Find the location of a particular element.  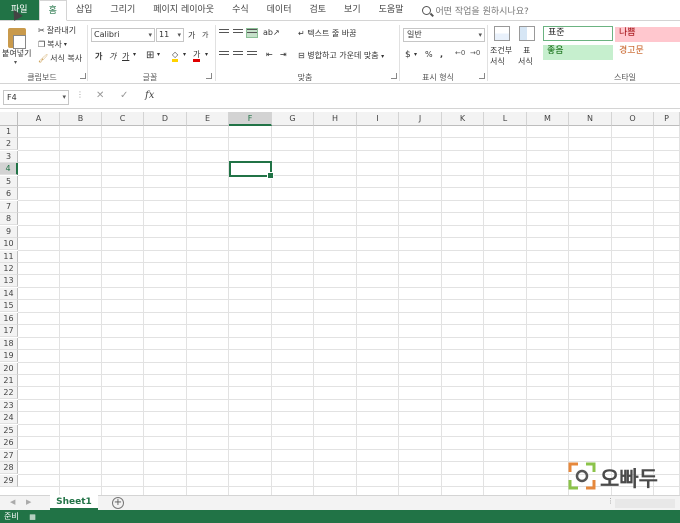

cancel-icon: ✕ is located at coordinates (100, 95).